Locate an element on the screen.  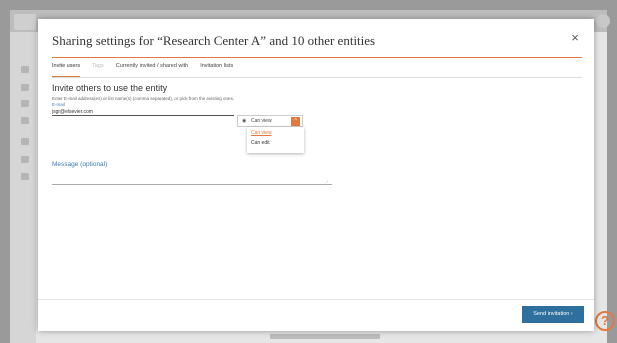
email-field is located at coordinates (143, 112).